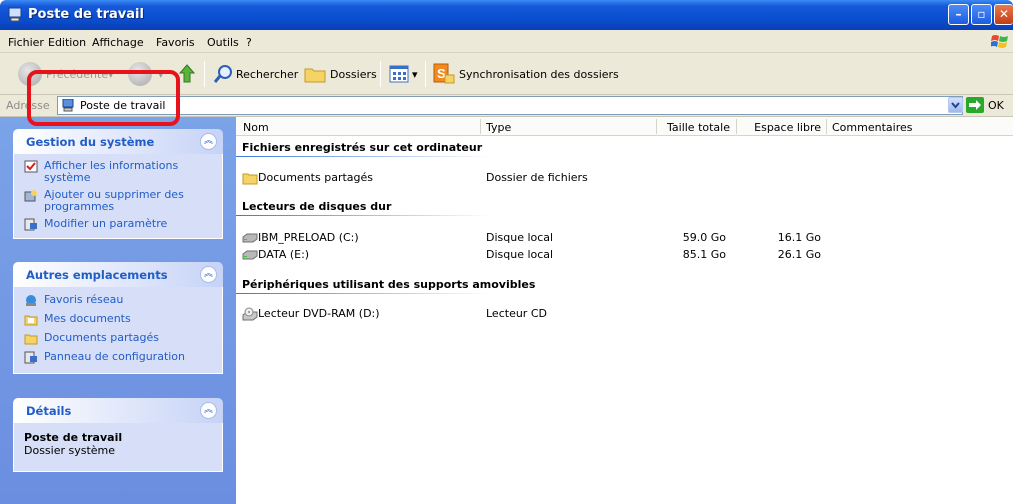 This screenshot has height=504, width=1013. I want to click on sync-button: Synchronisation des dossiers, so click(539, 74).